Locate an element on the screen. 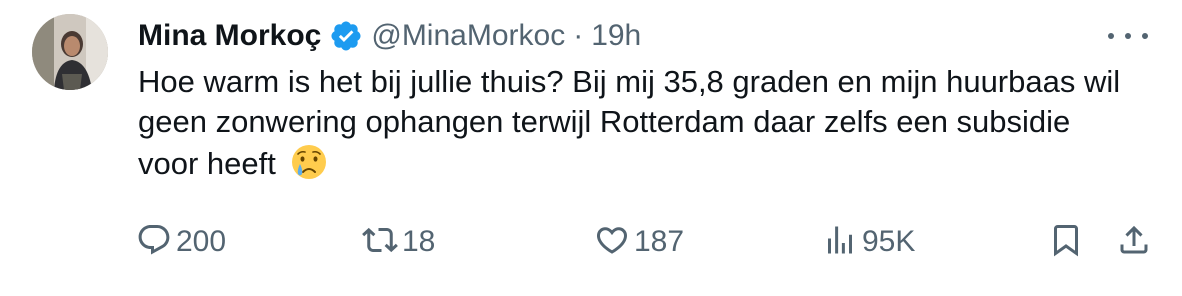  tweet-header: Mina Morkoç @MinaMorkoc · 19h is located at coordinates (389, 36).